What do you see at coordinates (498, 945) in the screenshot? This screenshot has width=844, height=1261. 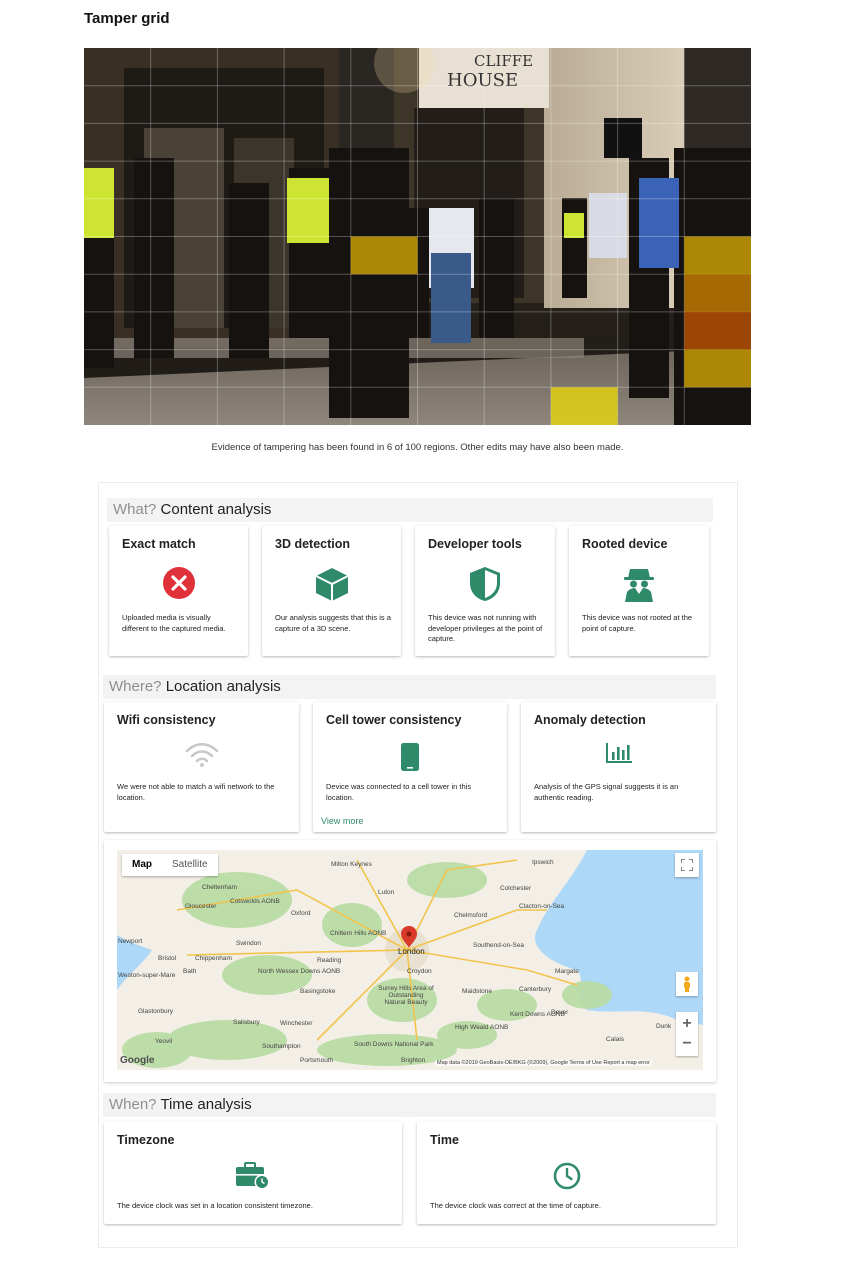 I see `map-label: Southend-on-Sea` at bounding box center [498, 945].